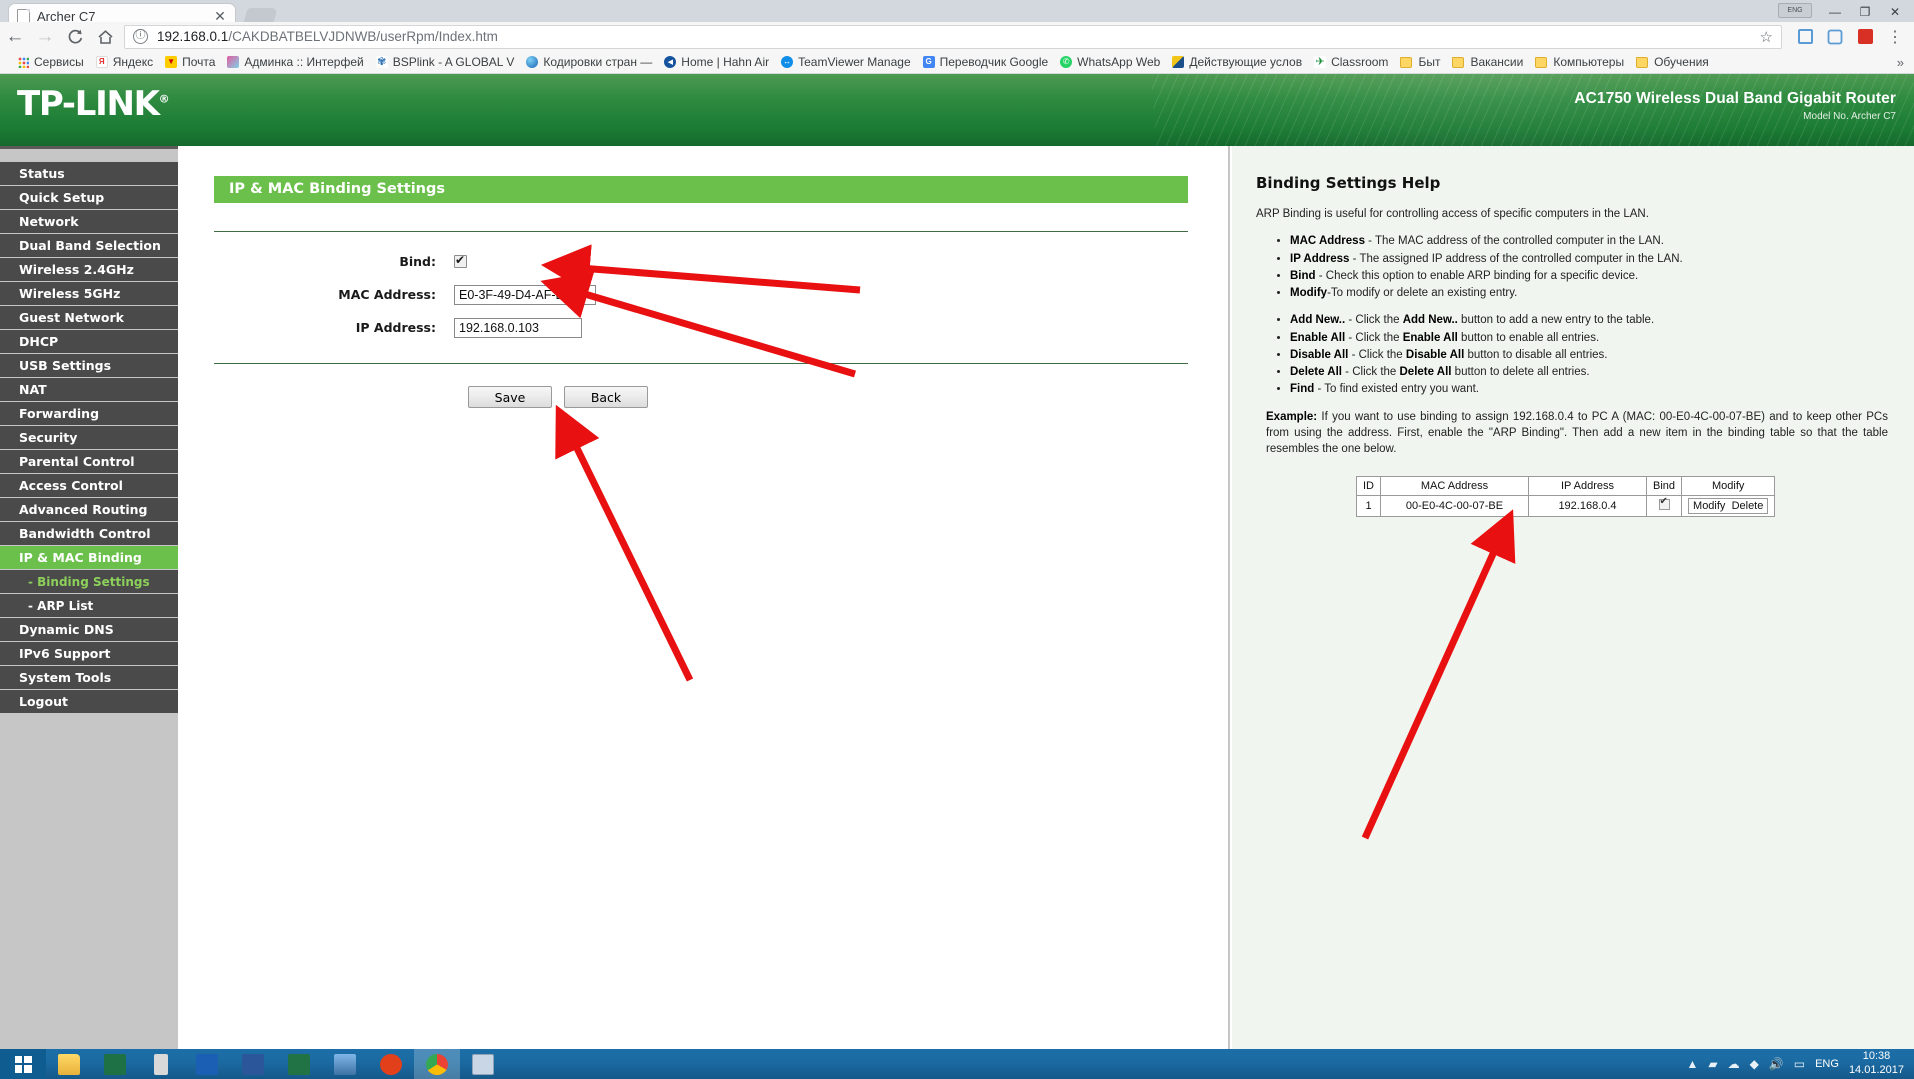 This screenshot has height=1079, width=1914. What do you see at coordinates (295, 62) in the screenshot?
I see `bookmark-adminka: Админка :: Интерфей` at bounding box center [295, 62].